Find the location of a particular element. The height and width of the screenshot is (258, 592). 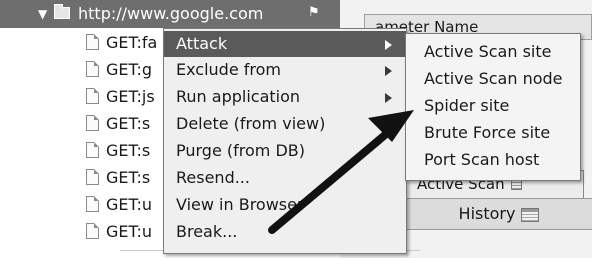

submenu-item-port-scan-host: Port Scan host is located at coordinates (493, 159).